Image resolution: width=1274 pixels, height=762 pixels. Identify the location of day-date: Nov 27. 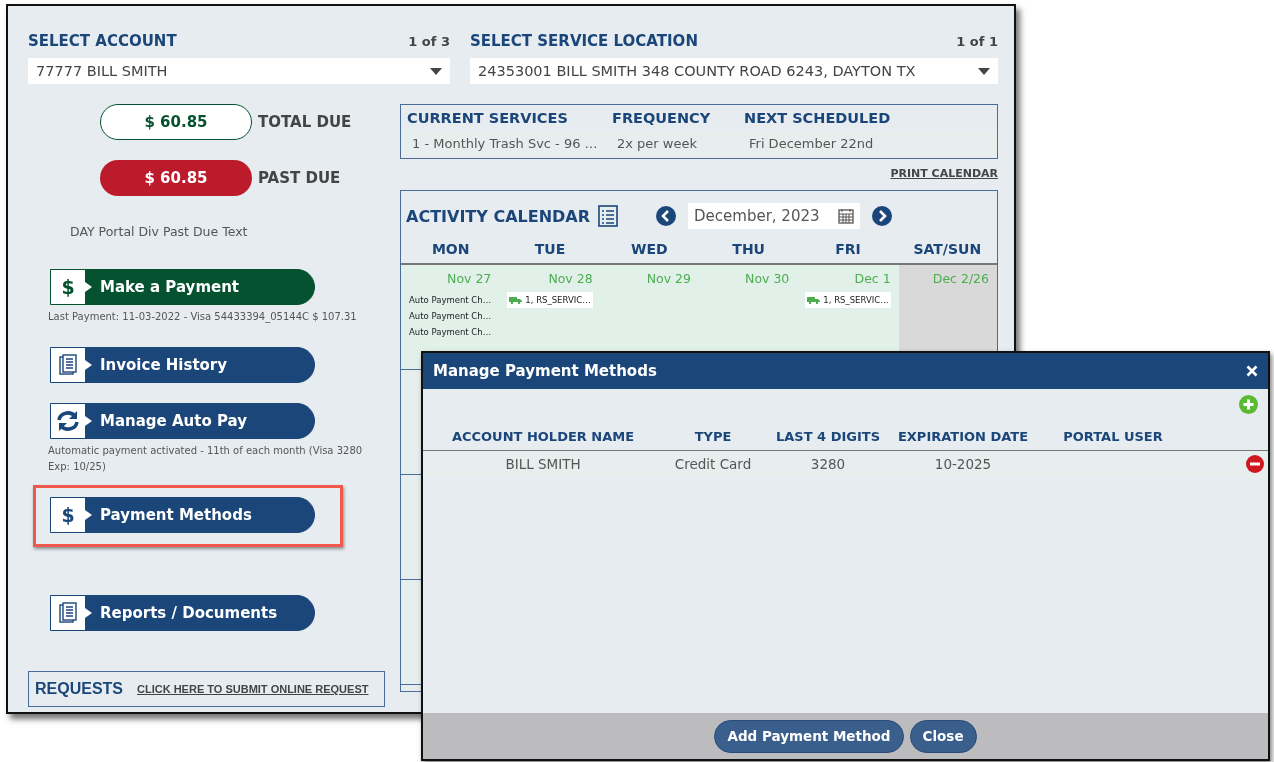
(469, 278).